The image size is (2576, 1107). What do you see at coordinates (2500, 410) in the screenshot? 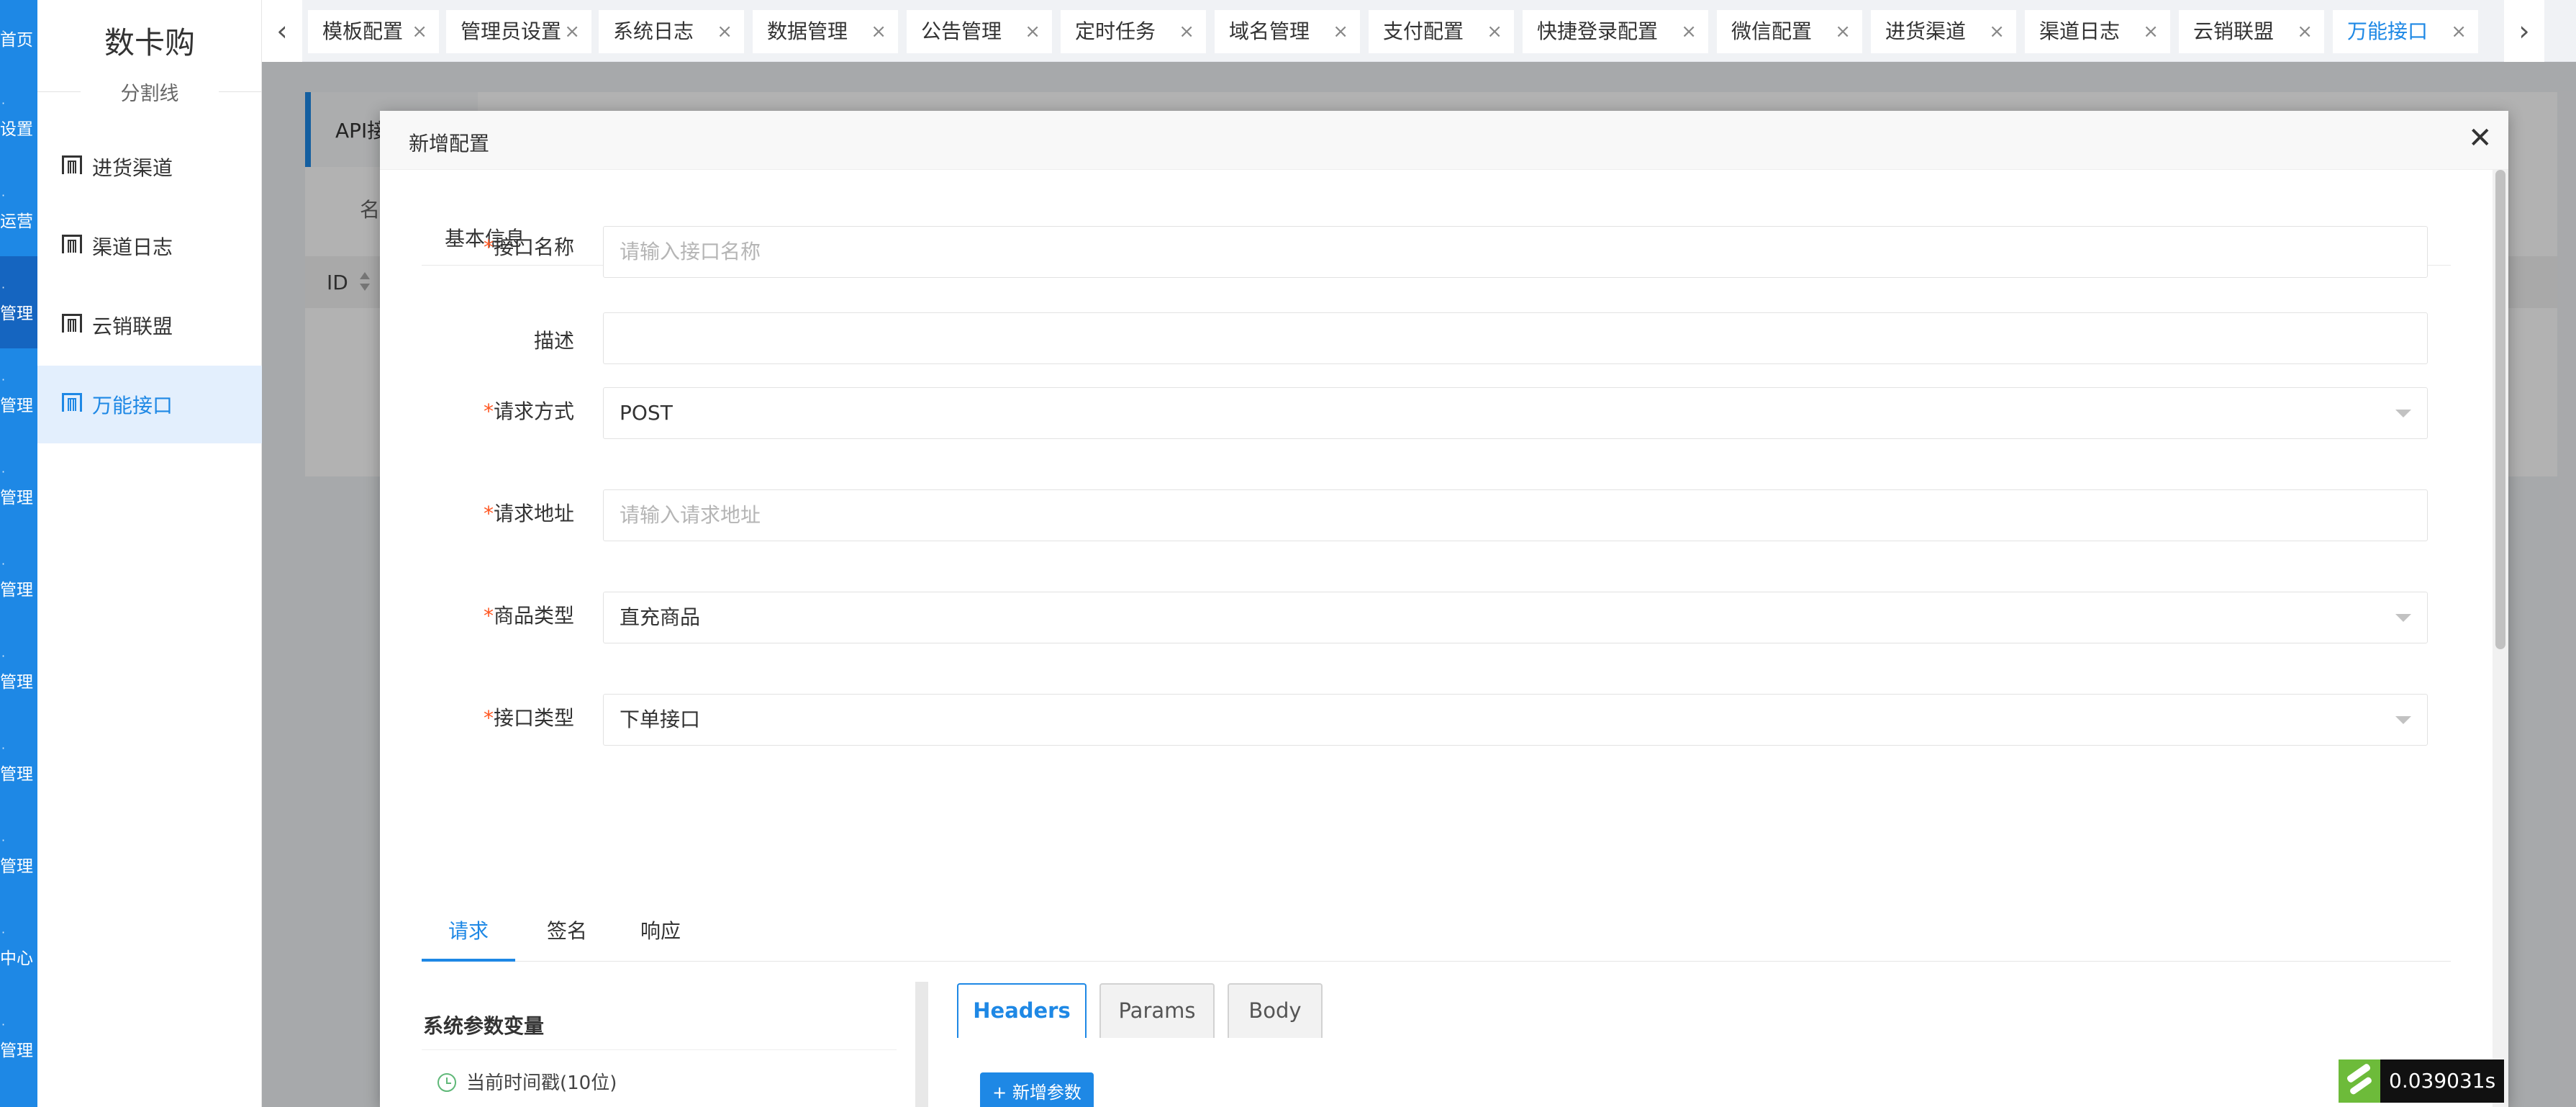
I see `scrollbar-thumb` at bounding box center [2500, 410].